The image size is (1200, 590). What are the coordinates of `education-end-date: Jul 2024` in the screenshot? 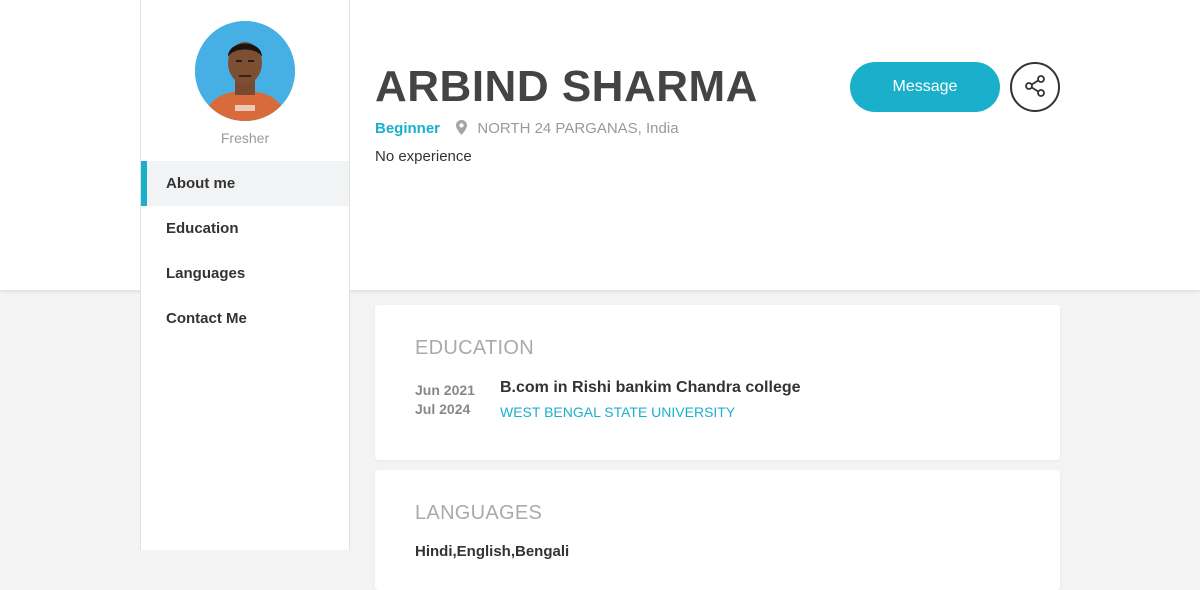 It's located at (443, 409).